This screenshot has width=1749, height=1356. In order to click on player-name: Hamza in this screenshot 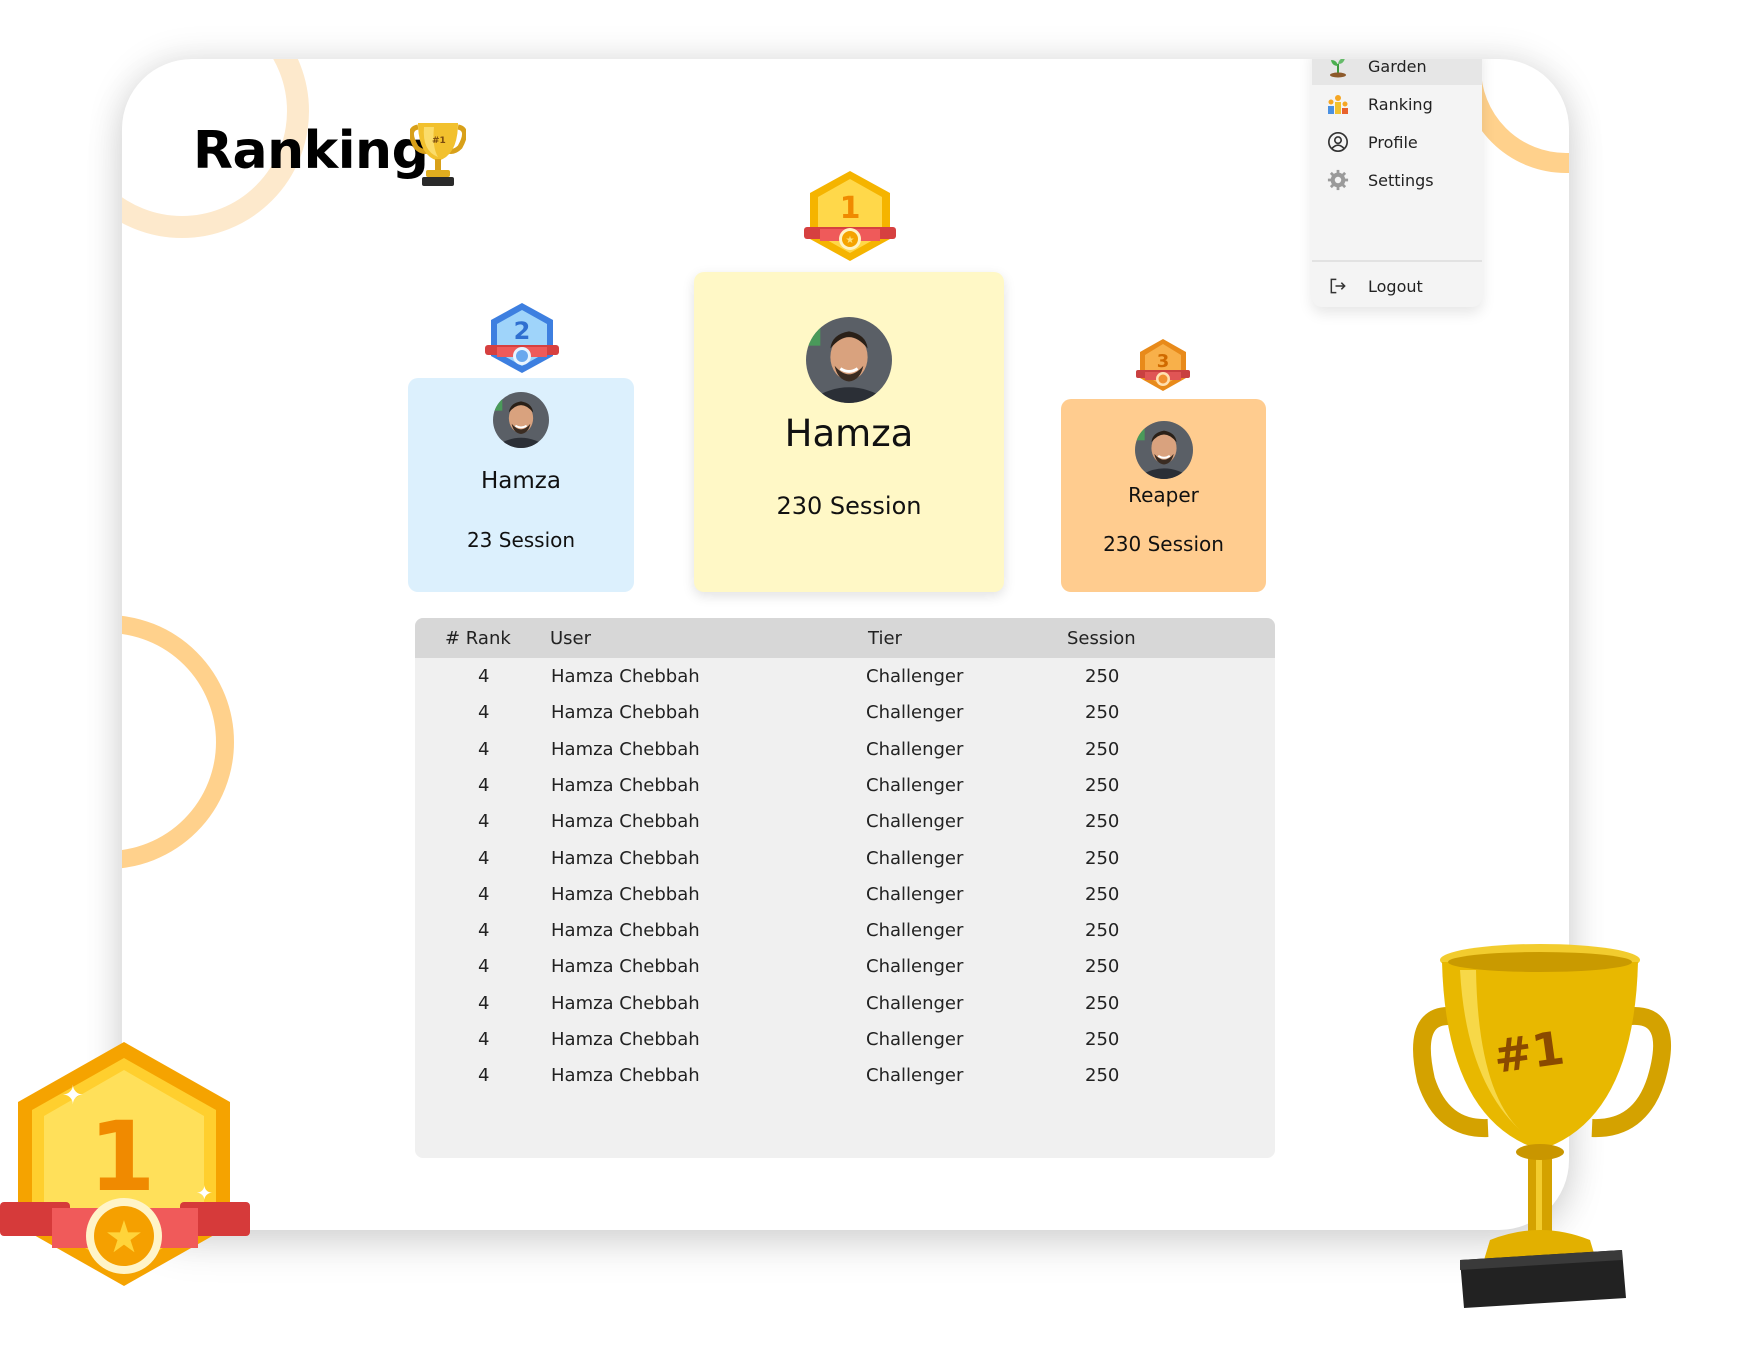, I will do `click(849, 433)`.